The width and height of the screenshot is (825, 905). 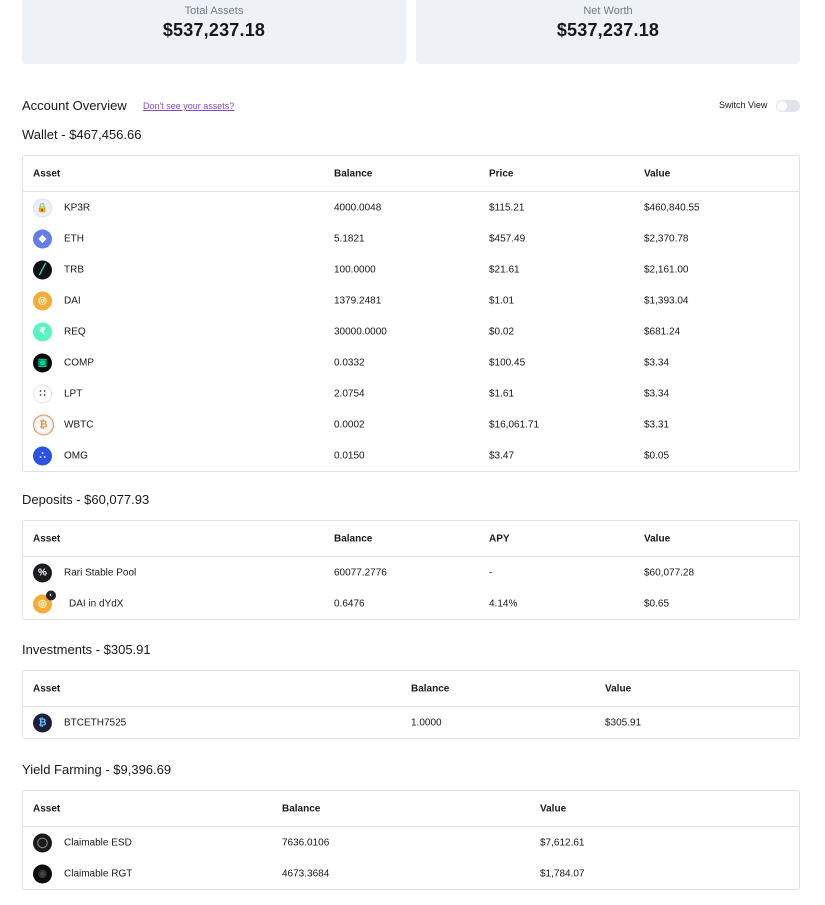 I want to click on net-worth-card: Net Worth $537,237.18, so click(x=608, y=32).